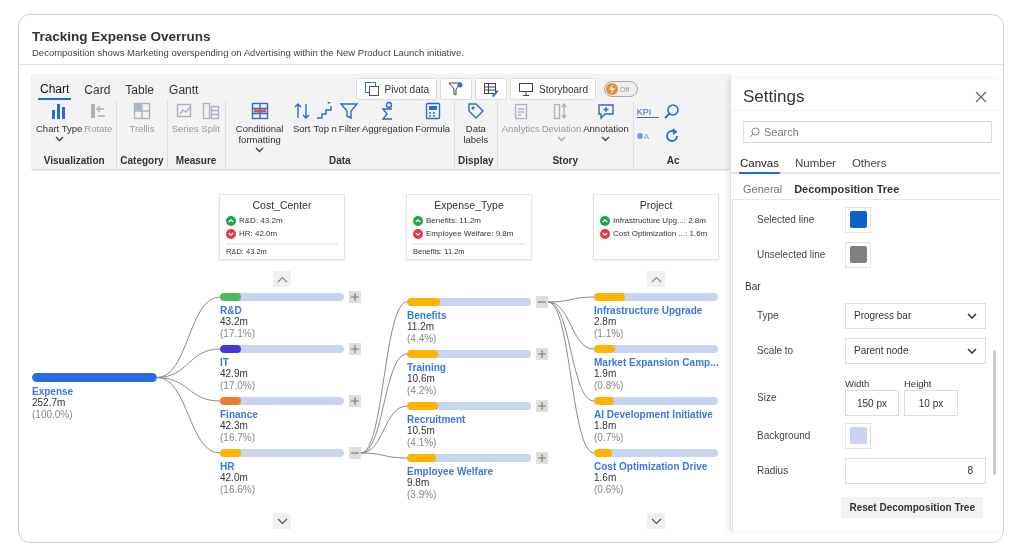 Image resolution: width=1024 pixels, height=558 pixels. Describe the element at coordinates (858, 383) in the screenshot. I see `field-label: Width` at that location.